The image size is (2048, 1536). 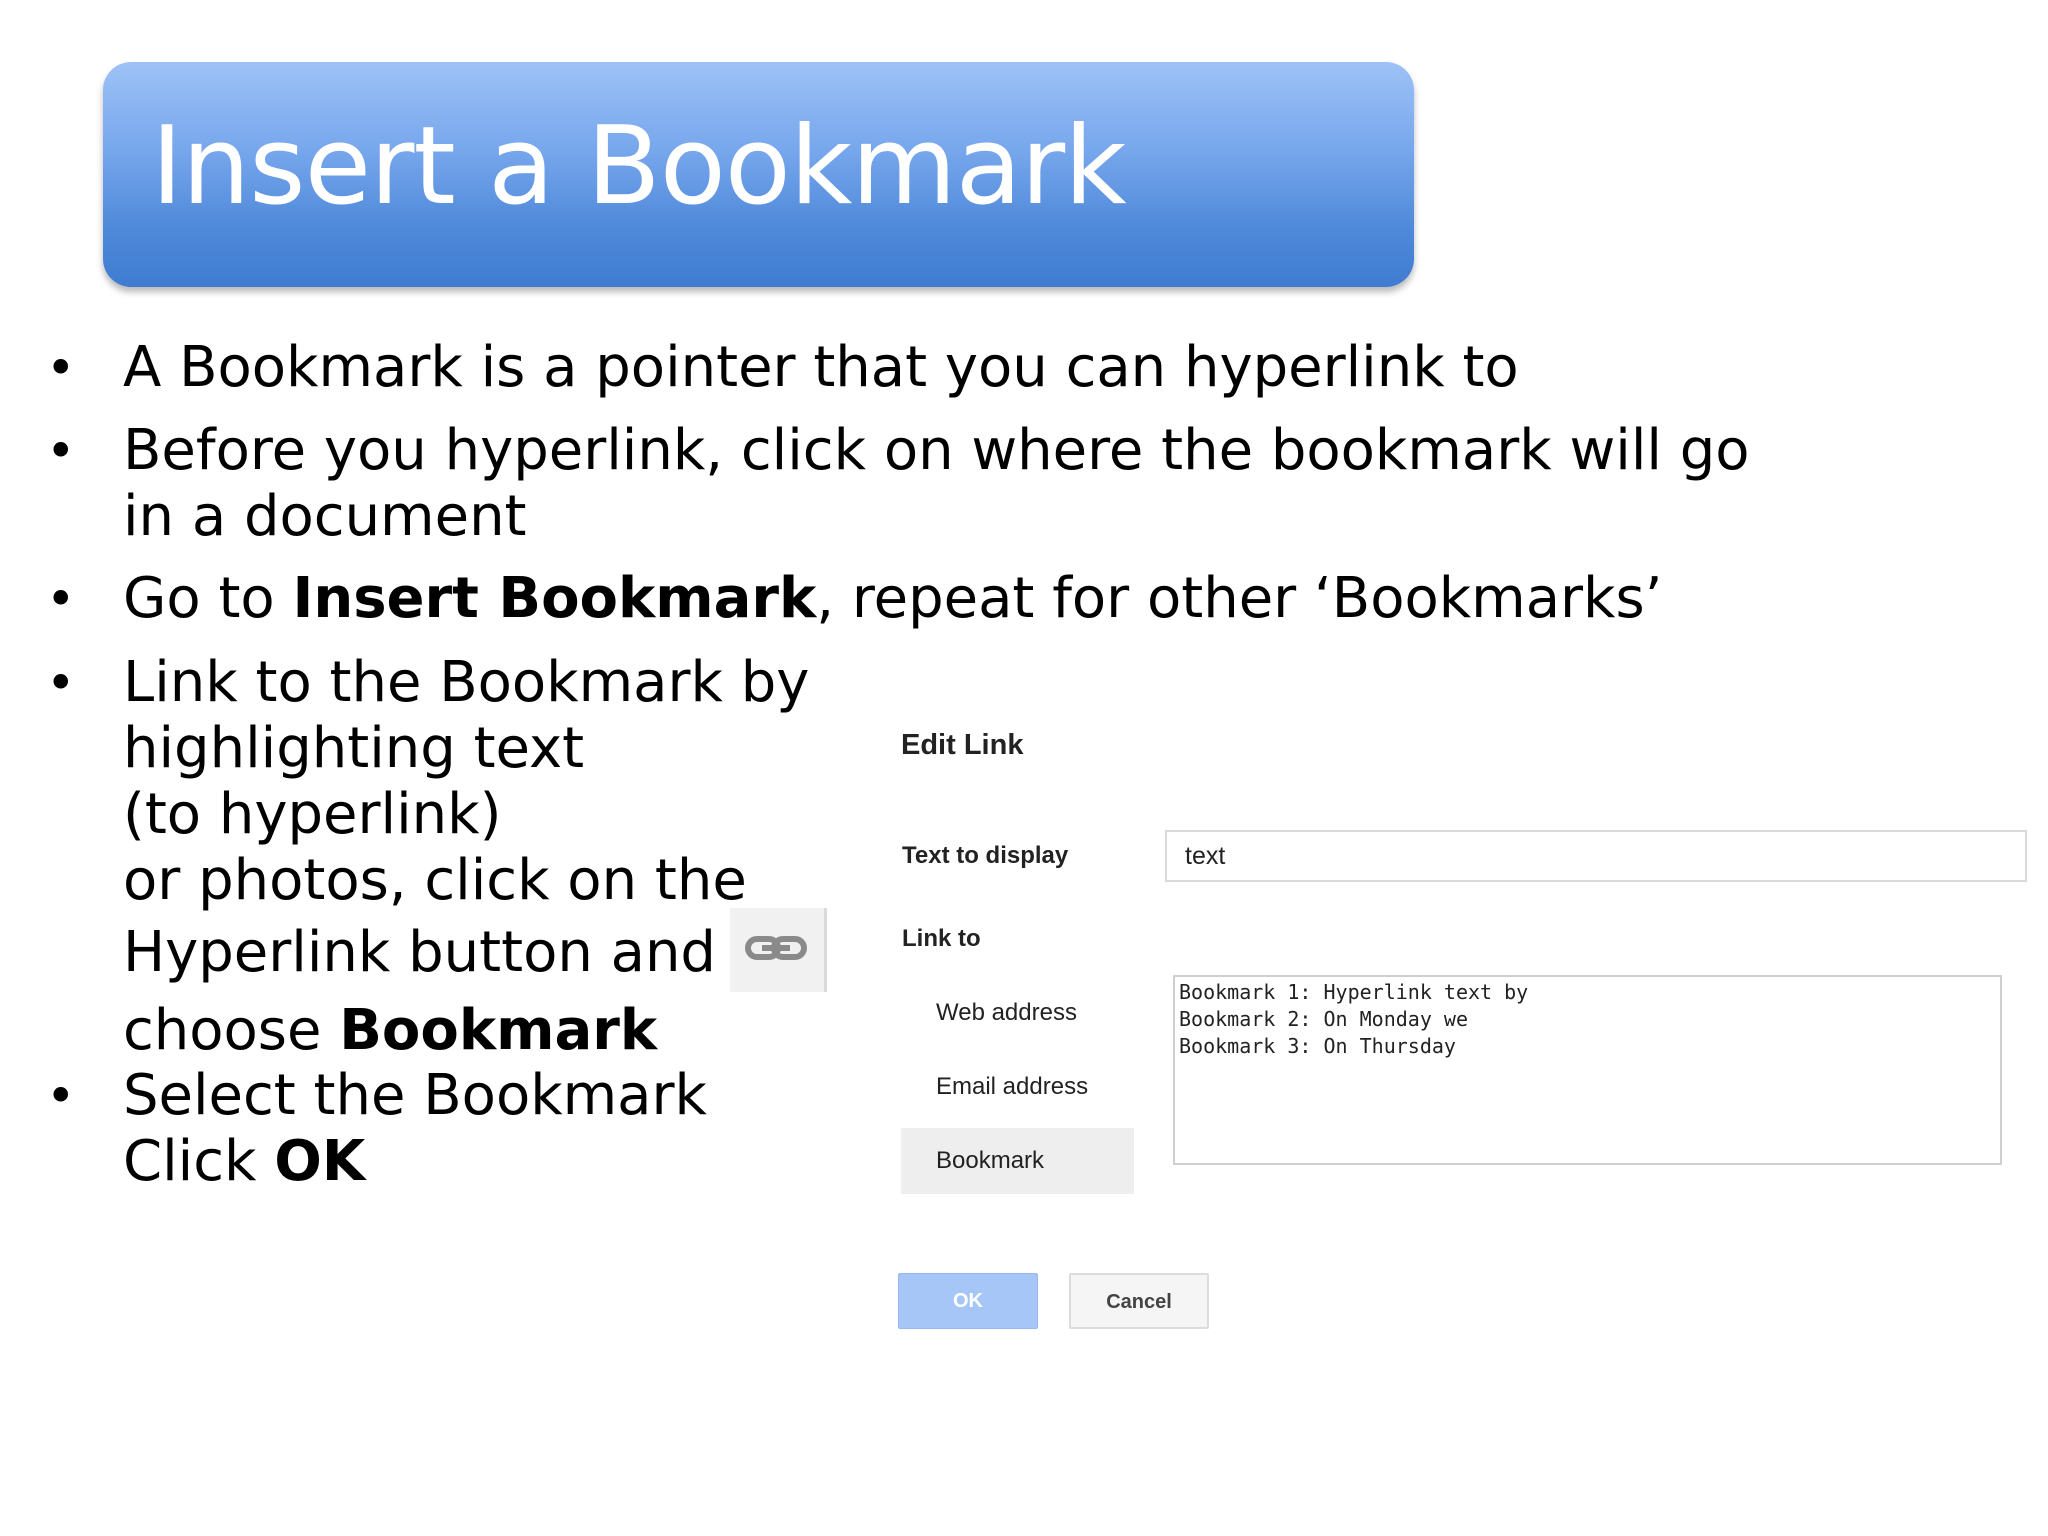 I want to click on hyperlink-button, so click(x=778, y=950).